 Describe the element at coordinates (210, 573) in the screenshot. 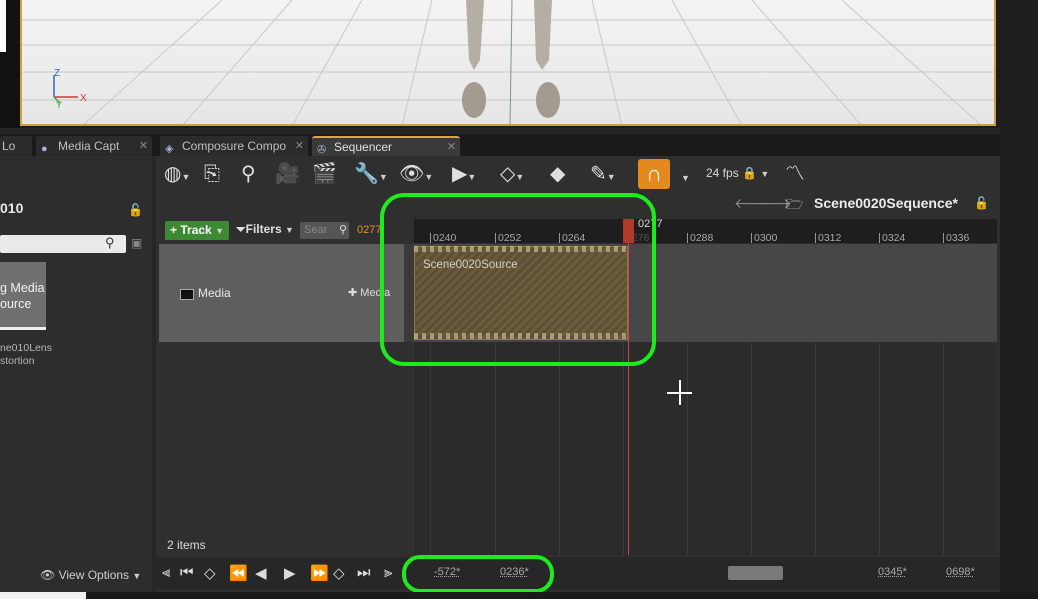

I see `step-key-back-icon: ◇` at that location.